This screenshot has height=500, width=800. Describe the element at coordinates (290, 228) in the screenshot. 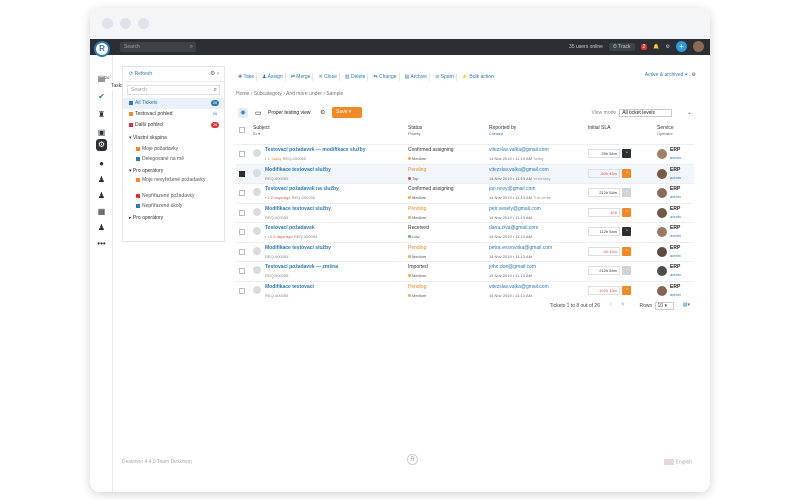

I see `ticket-subject-link: Testovací požadavek` at that location.